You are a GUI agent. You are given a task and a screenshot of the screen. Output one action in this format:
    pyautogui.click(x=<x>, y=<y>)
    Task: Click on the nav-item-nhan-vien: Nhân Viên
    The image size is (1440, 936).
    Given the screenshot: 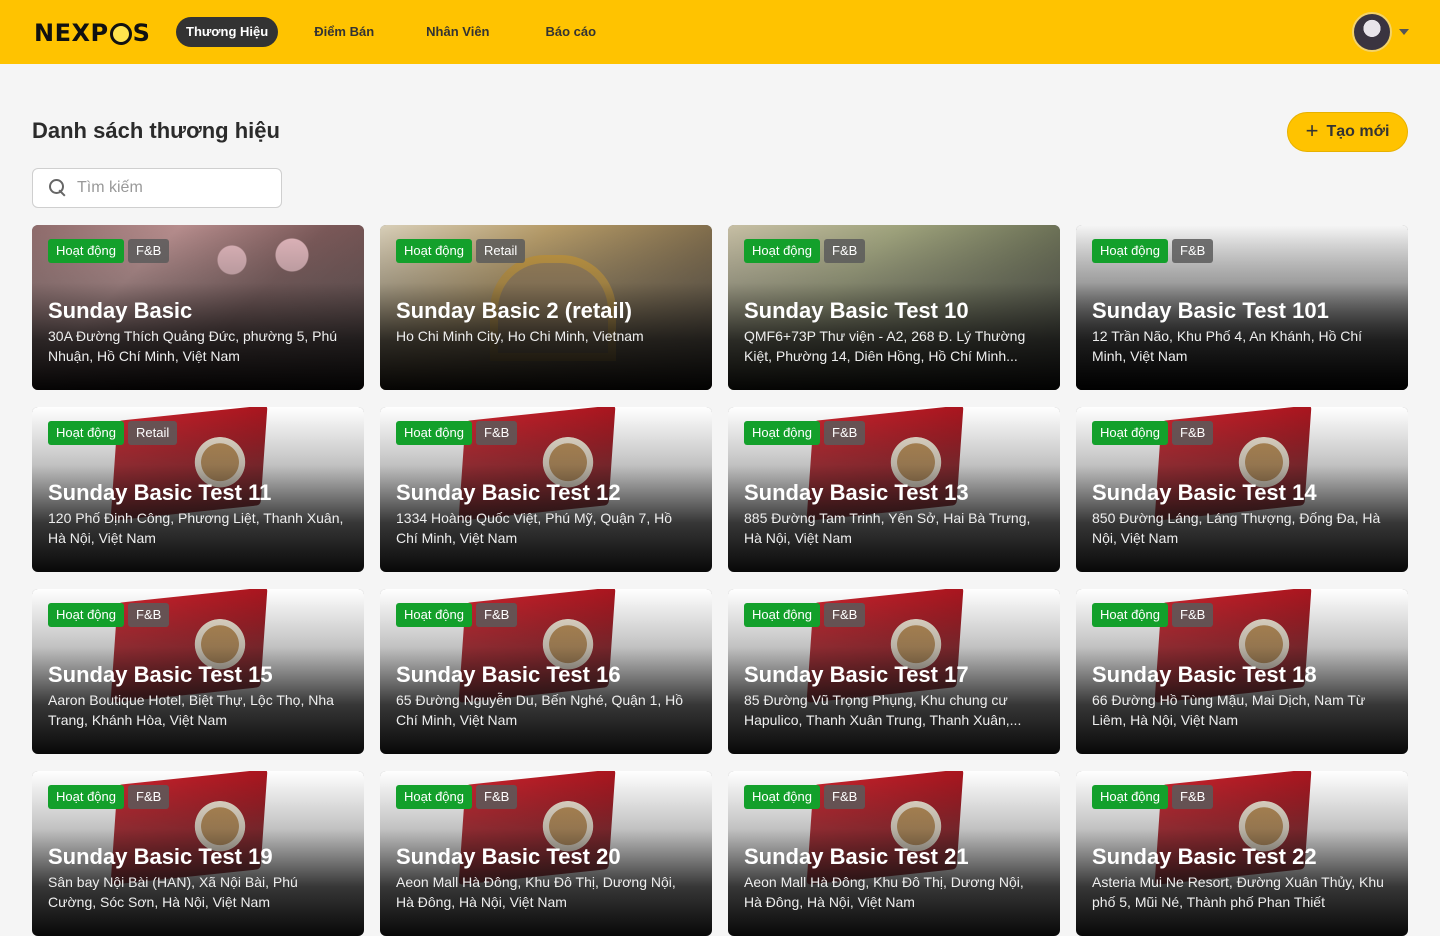 What is the action you would take?
    pyautogui.click(x=457, y=32)
    